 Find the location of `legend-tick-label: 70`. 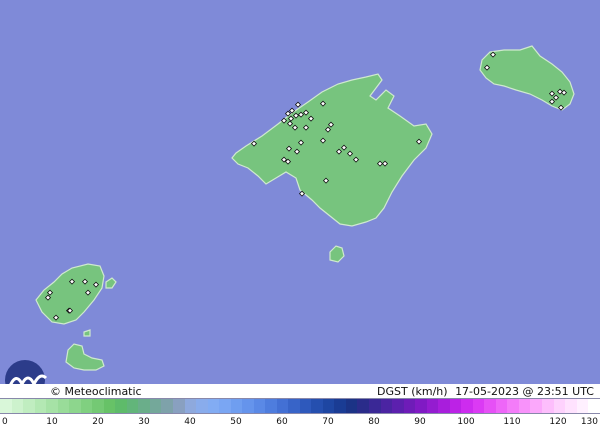

legend-tick-label: 70 is located at coordinates (328, 422).